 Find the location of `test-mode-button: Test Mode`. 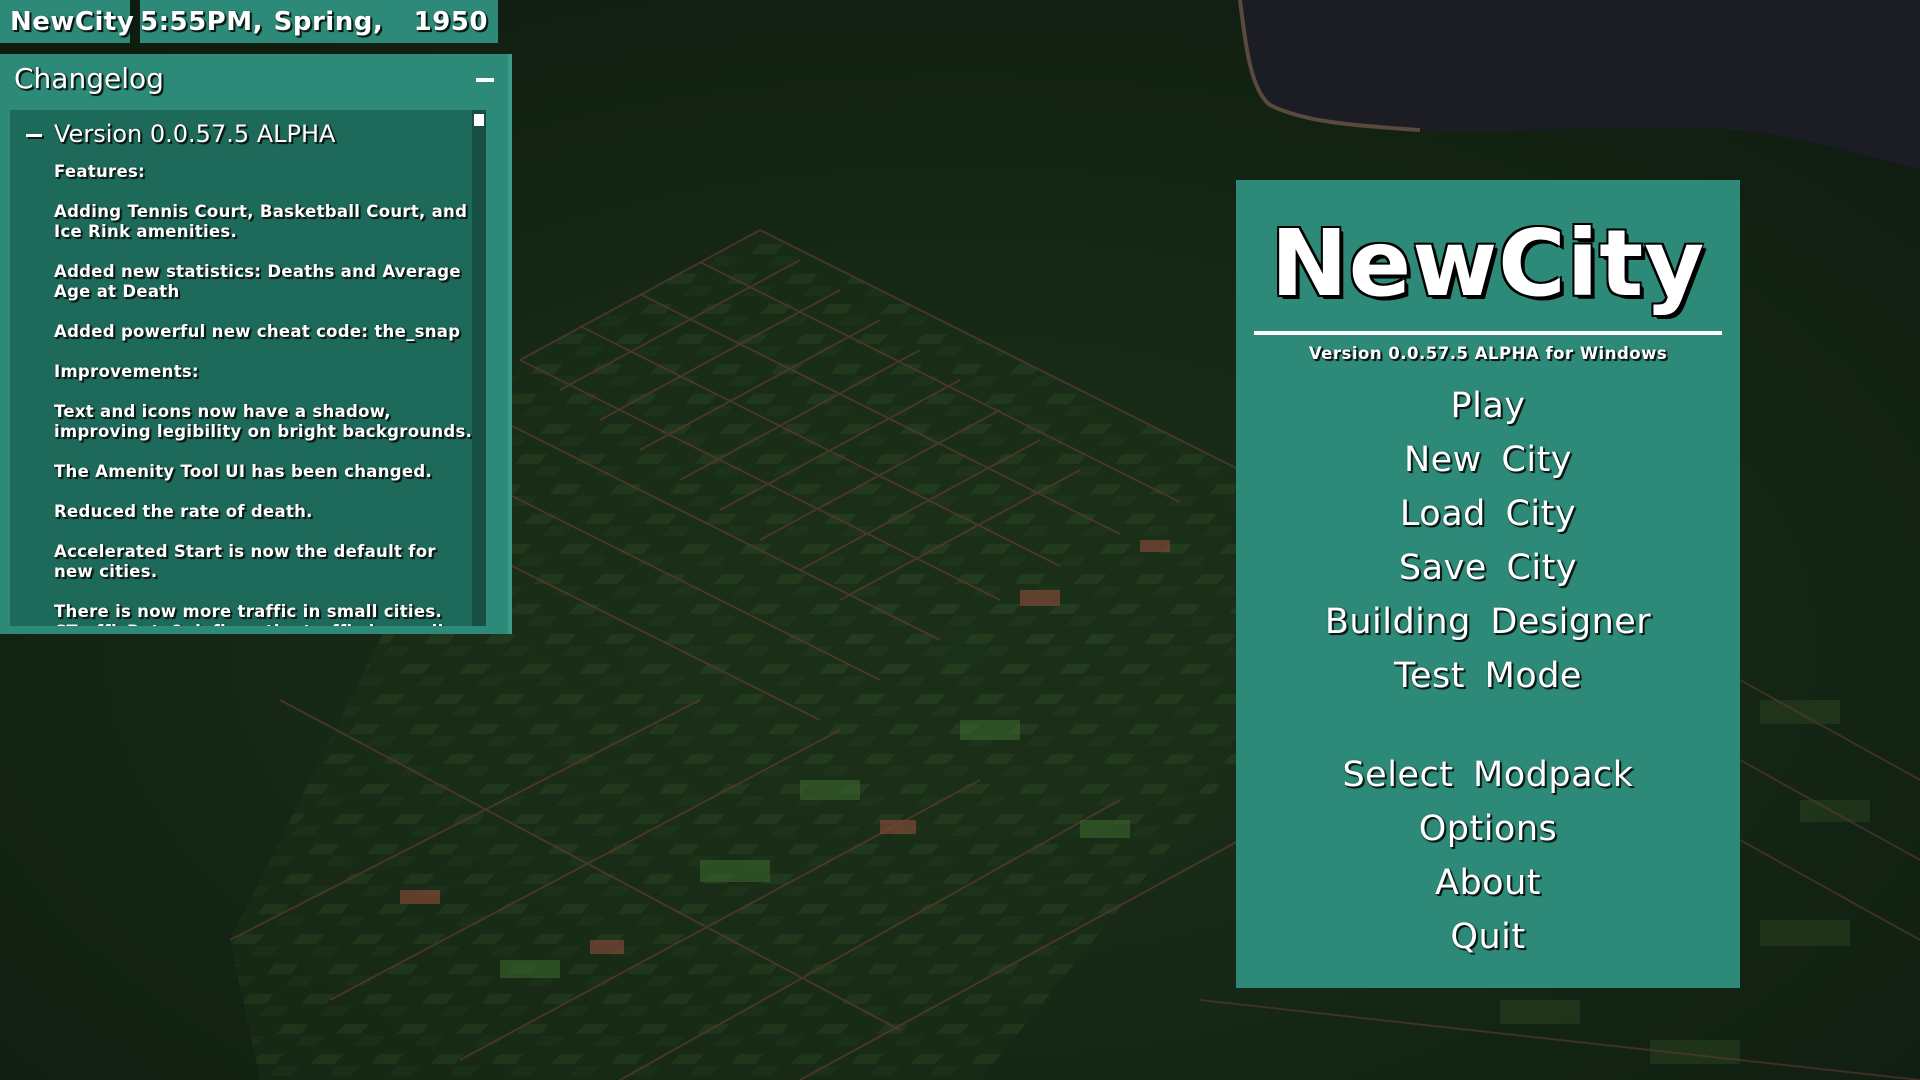

test-mode-button: Test Mode is located at coordinates (1488, 676).